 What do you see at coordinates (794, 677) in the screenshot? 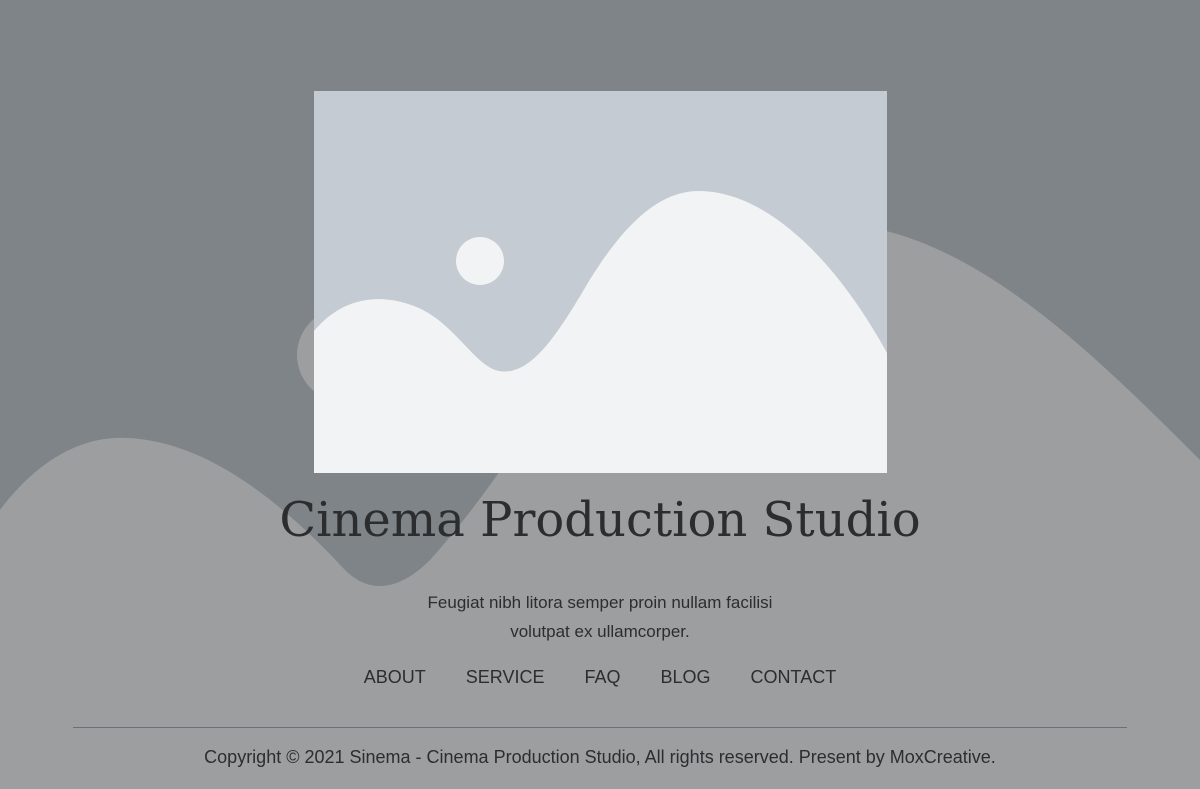
I see `nav-link-contact: CONTACT` at bounding box center [794, 677].